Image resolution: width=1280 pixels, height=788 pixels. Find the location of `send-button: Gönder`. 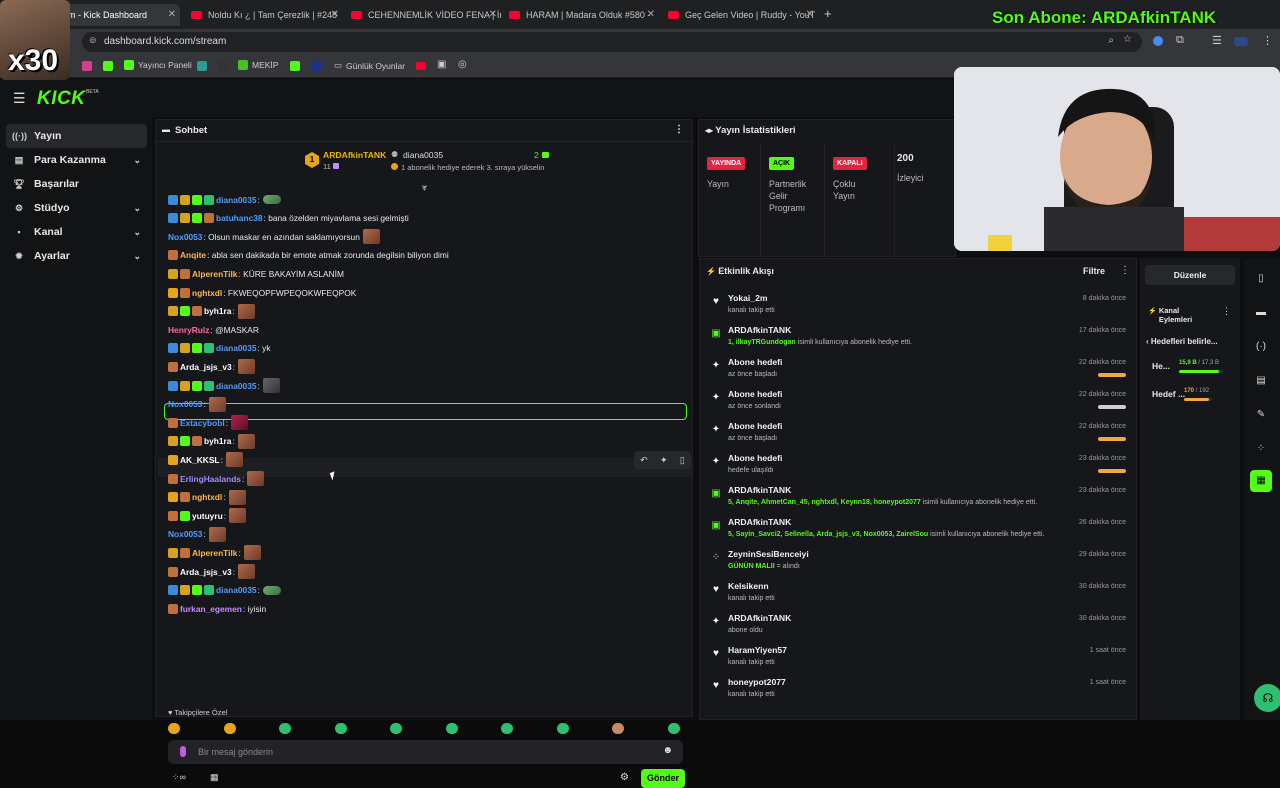

send-button: Gönder is located at coordinates (663, 778).